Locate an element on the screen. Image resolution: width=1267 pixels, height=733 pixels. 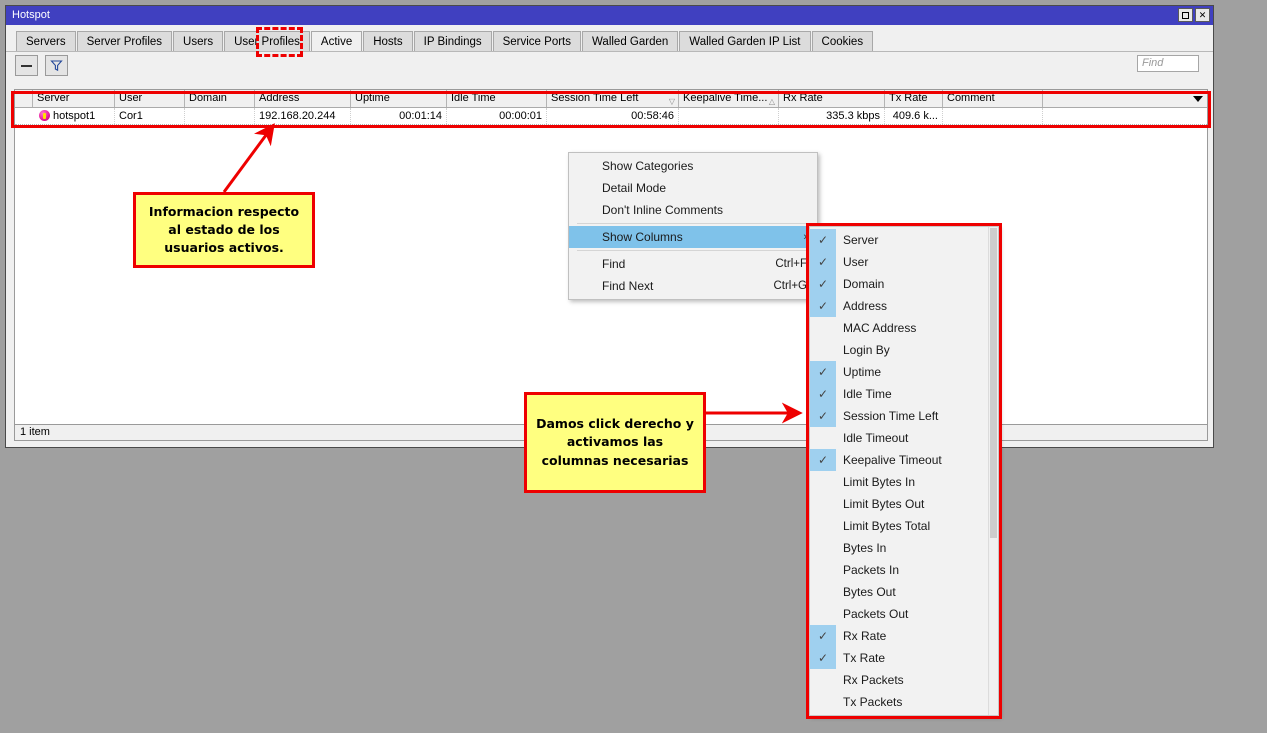
tab-service-ports: Service Ports is located at coordinates (536, 41).